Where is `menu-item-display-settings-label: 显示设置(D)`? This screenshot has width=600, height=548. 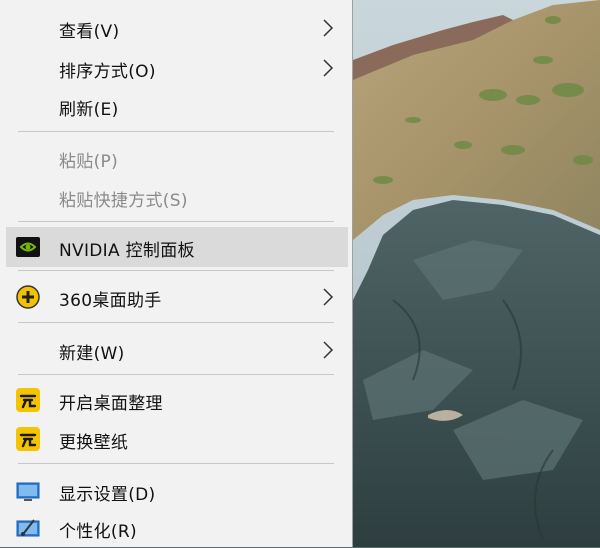
menu-item-display-settings-label: 显示设置(D) is located at coordinates (107, 495).